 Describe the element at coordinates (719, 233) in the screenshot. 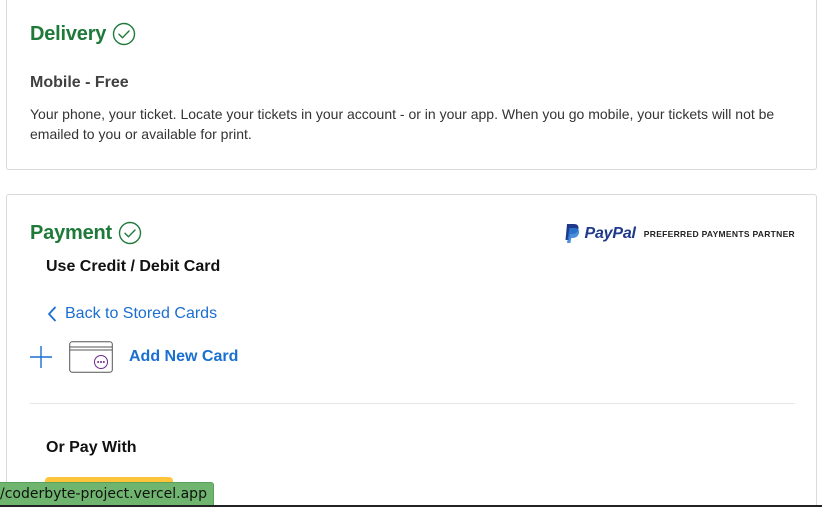

I see `paypal-tagline: PREFERRED PAYMENTS PARTNER` at that location.